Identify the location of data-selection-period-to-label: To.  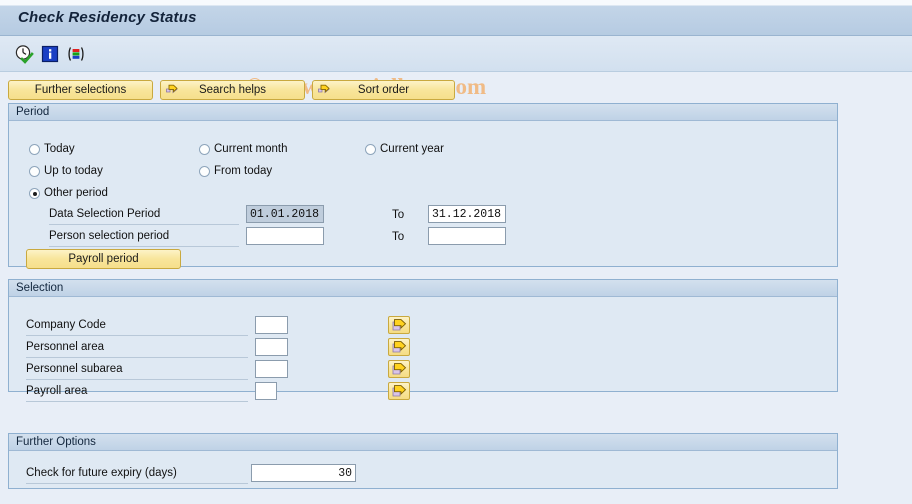
(398, 215).